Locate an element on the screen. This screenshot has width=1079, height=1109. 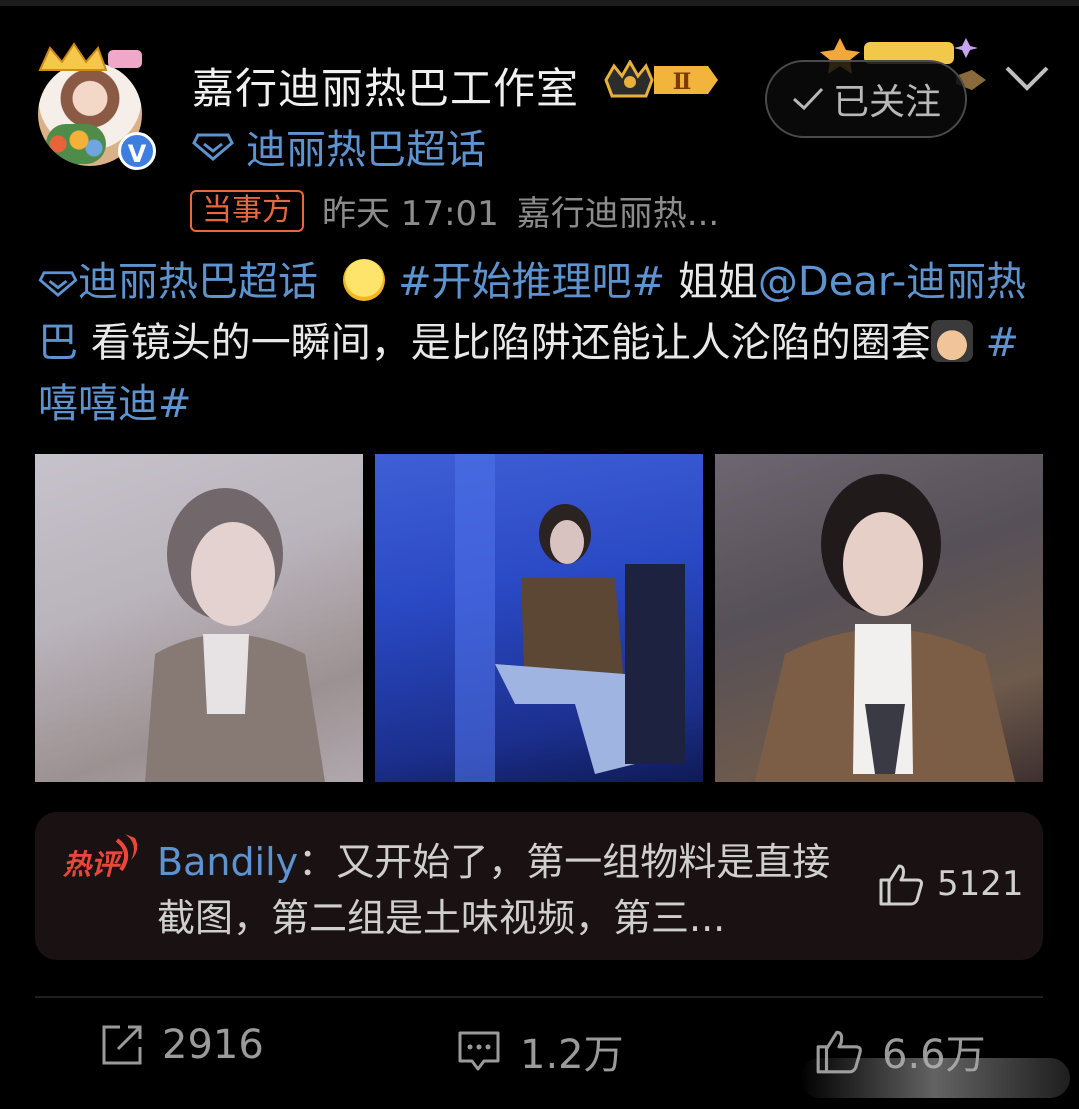
hot-comment-like-button: 5121 is located at coordinates (950, 884).